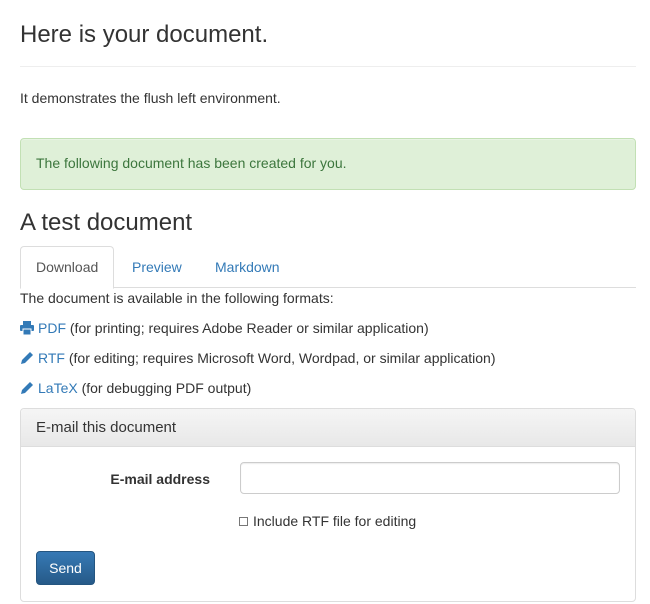  Describe the element at coordinates (164, 388) in the screenshot. I see `latex-description: (for debugging PDF output)` at that location.